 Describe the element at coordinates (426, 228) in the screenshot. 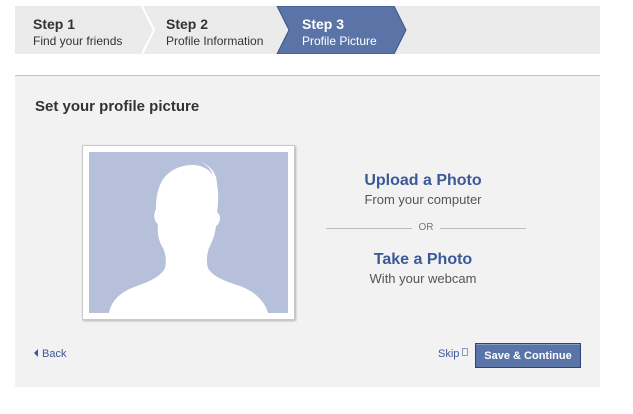

I see `or-divider: OR` at that location.